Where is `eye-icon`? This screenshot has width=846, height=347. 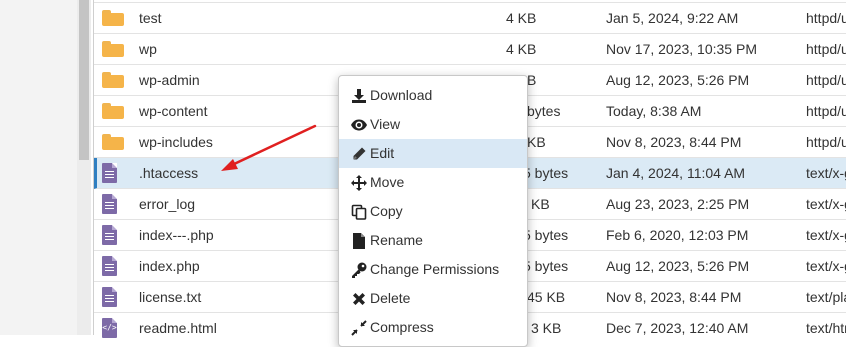
eye-icon is located at coordinates (360, 124).